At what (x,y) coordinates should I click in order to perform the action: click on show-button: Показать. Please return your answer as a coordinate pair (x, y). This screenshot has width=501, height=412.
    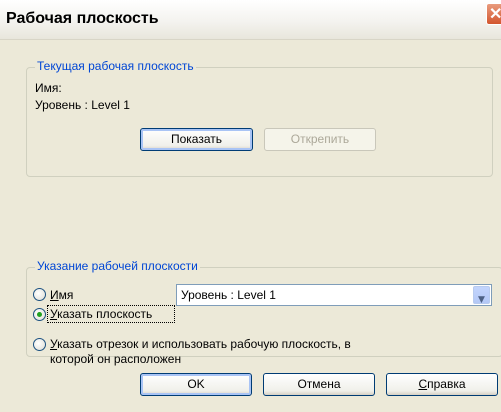
    Looking at the image, I should click on (196, 139).